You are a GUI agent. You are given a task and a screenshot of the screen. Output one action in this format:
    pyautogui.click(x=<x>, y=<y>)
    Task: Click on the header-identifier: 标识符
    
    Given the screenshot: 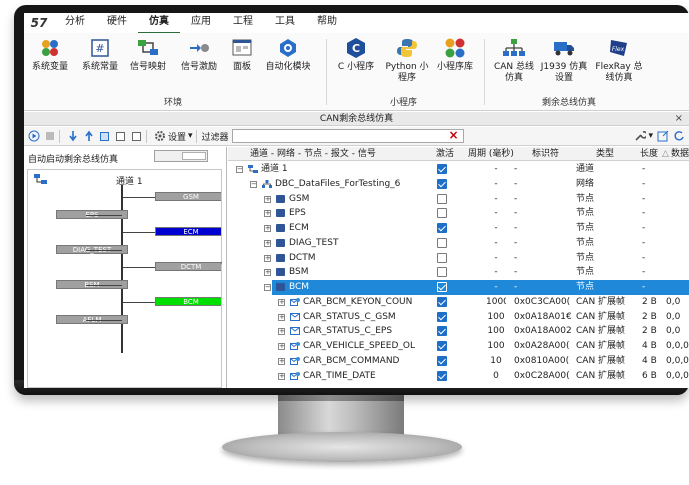 What is the action you would take?
    pyautogui.click(x=545, y=154)
    